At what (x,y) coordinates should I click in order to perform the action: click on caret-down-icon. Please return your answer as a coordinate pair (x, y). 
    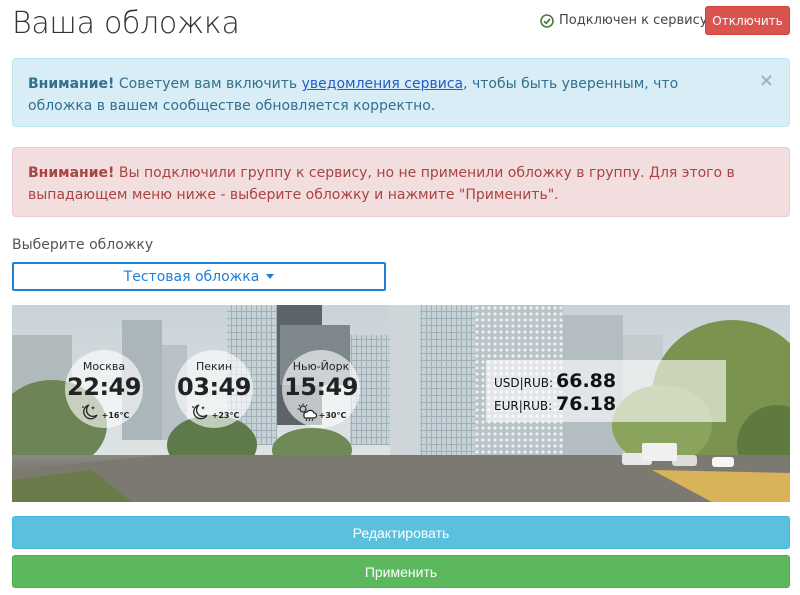
    Looking at the image, I should click on (270, 276).